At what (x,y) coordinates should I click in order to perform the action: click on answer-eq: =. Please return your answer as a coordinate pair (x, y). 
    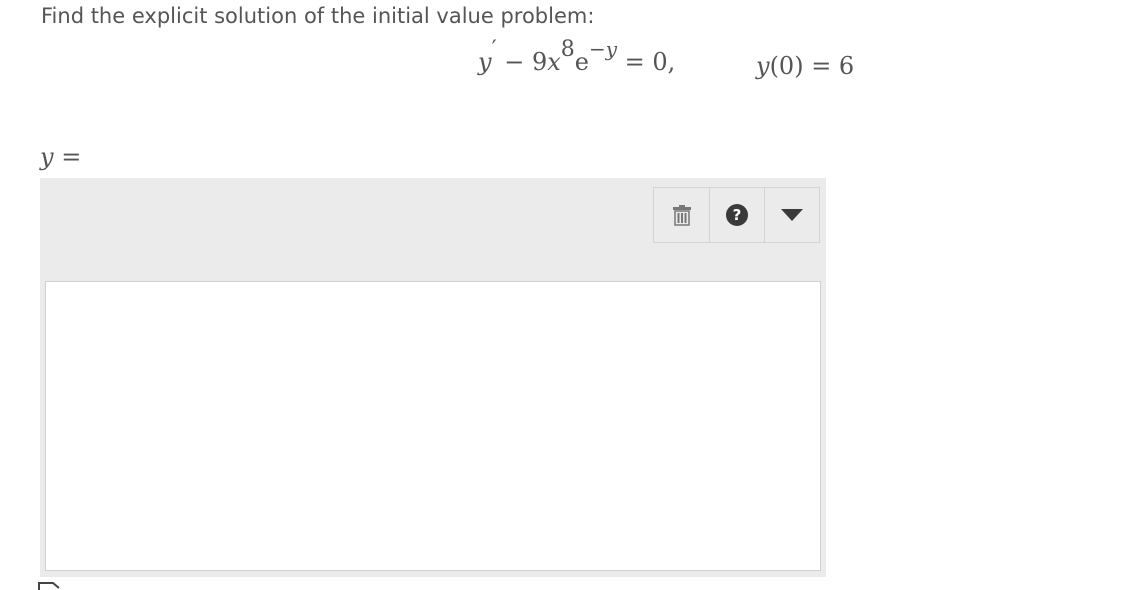
    Looking at the image, I should click on (67, 157).